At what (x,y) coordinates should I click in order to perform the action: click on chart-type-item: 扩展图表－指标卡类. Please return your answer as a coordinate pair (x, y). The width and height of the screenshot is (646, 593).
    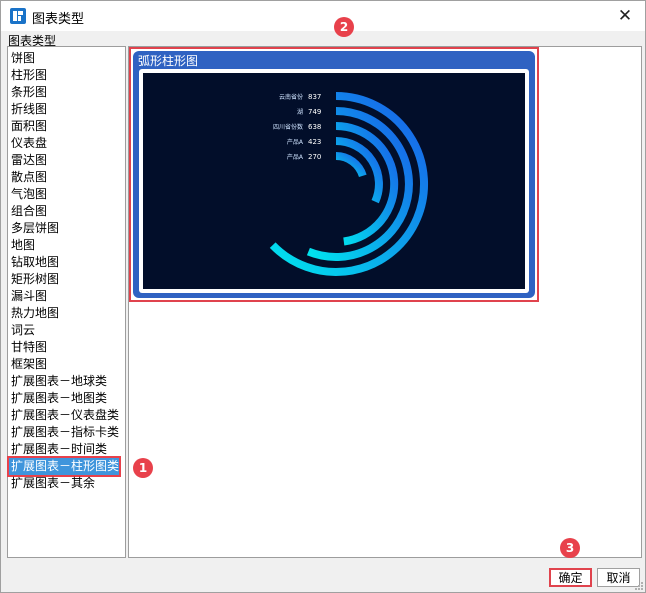
    Looking at the image, I should click on (64, 432).